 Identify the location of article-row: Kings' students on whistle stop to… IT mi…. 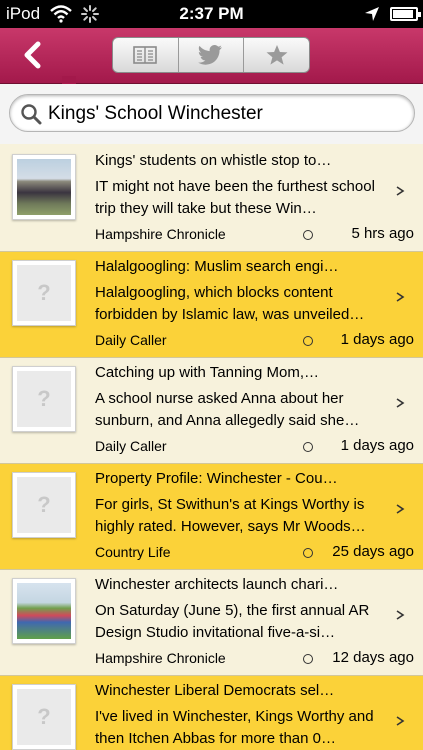
(211, 199).